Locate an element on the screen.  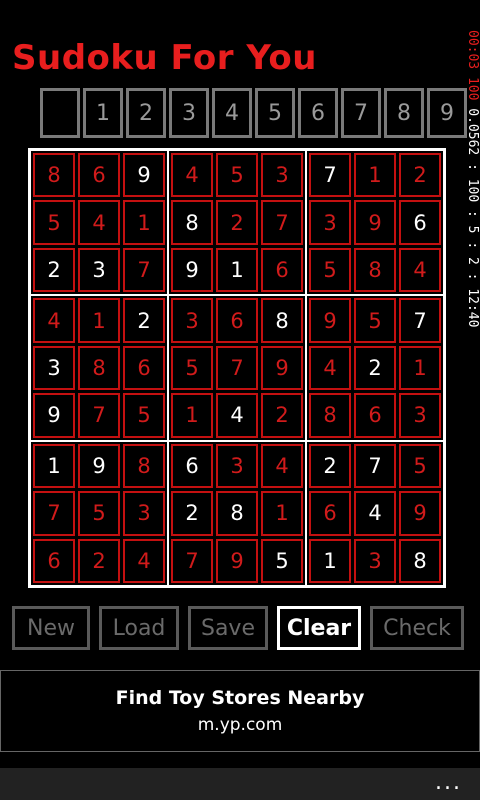
numpad-button-1: 1 is located at coordinates (103, 113).